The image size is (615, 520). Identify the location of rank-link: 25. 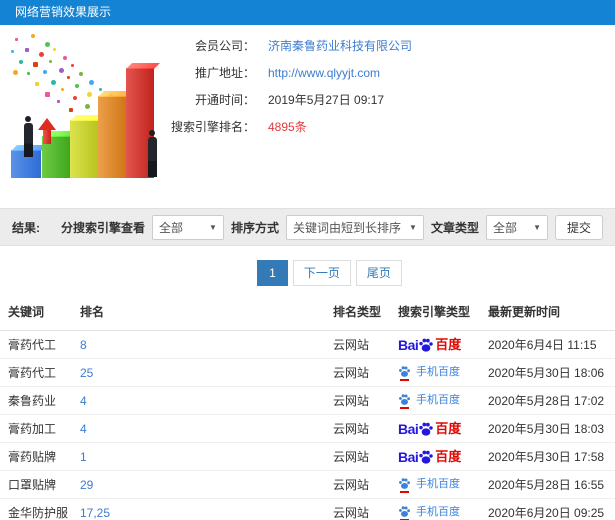
(206, 372).